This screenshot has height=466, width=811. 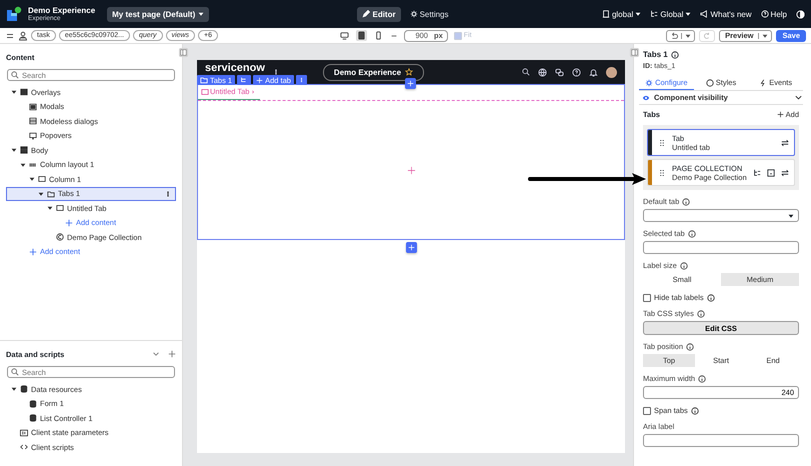 I want to click on code-icon, so click(x=24, y=447).